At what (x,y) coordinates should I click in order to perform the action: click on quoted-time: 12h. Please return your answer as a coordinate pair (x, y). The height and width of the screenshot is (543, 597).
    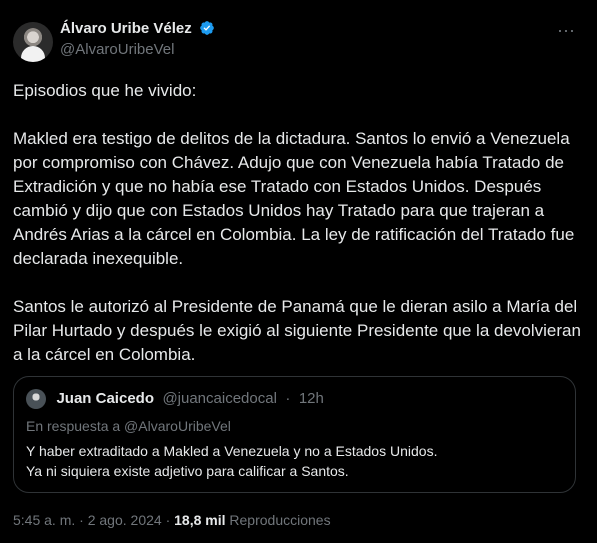
    Looking at the image, I should click on (311, 398).